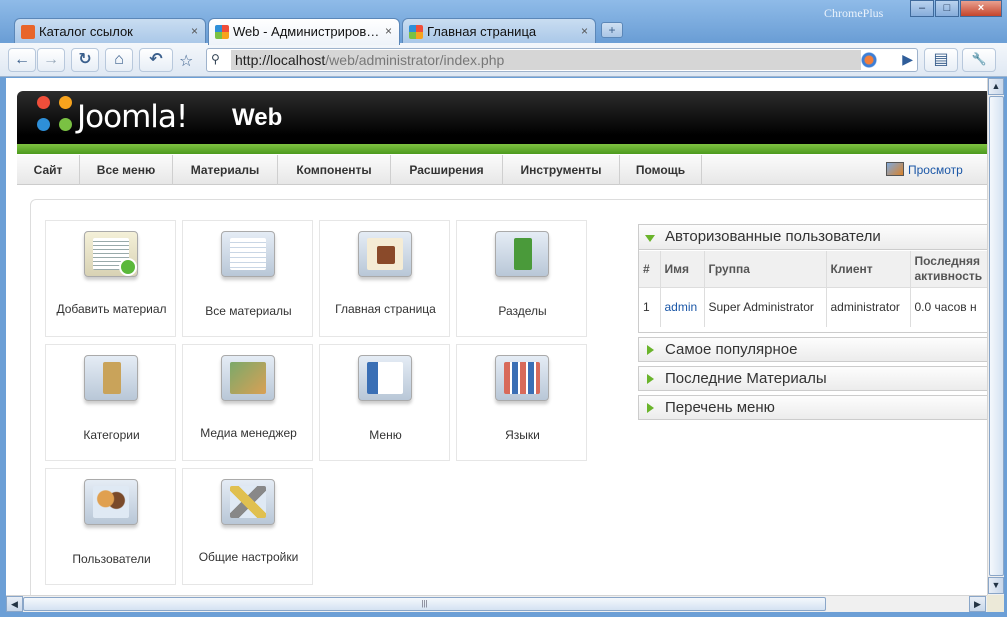  Describe the element at coordinates (14, 604) in the screenshot. I see `scroll-left-icon: ◀` at that location.